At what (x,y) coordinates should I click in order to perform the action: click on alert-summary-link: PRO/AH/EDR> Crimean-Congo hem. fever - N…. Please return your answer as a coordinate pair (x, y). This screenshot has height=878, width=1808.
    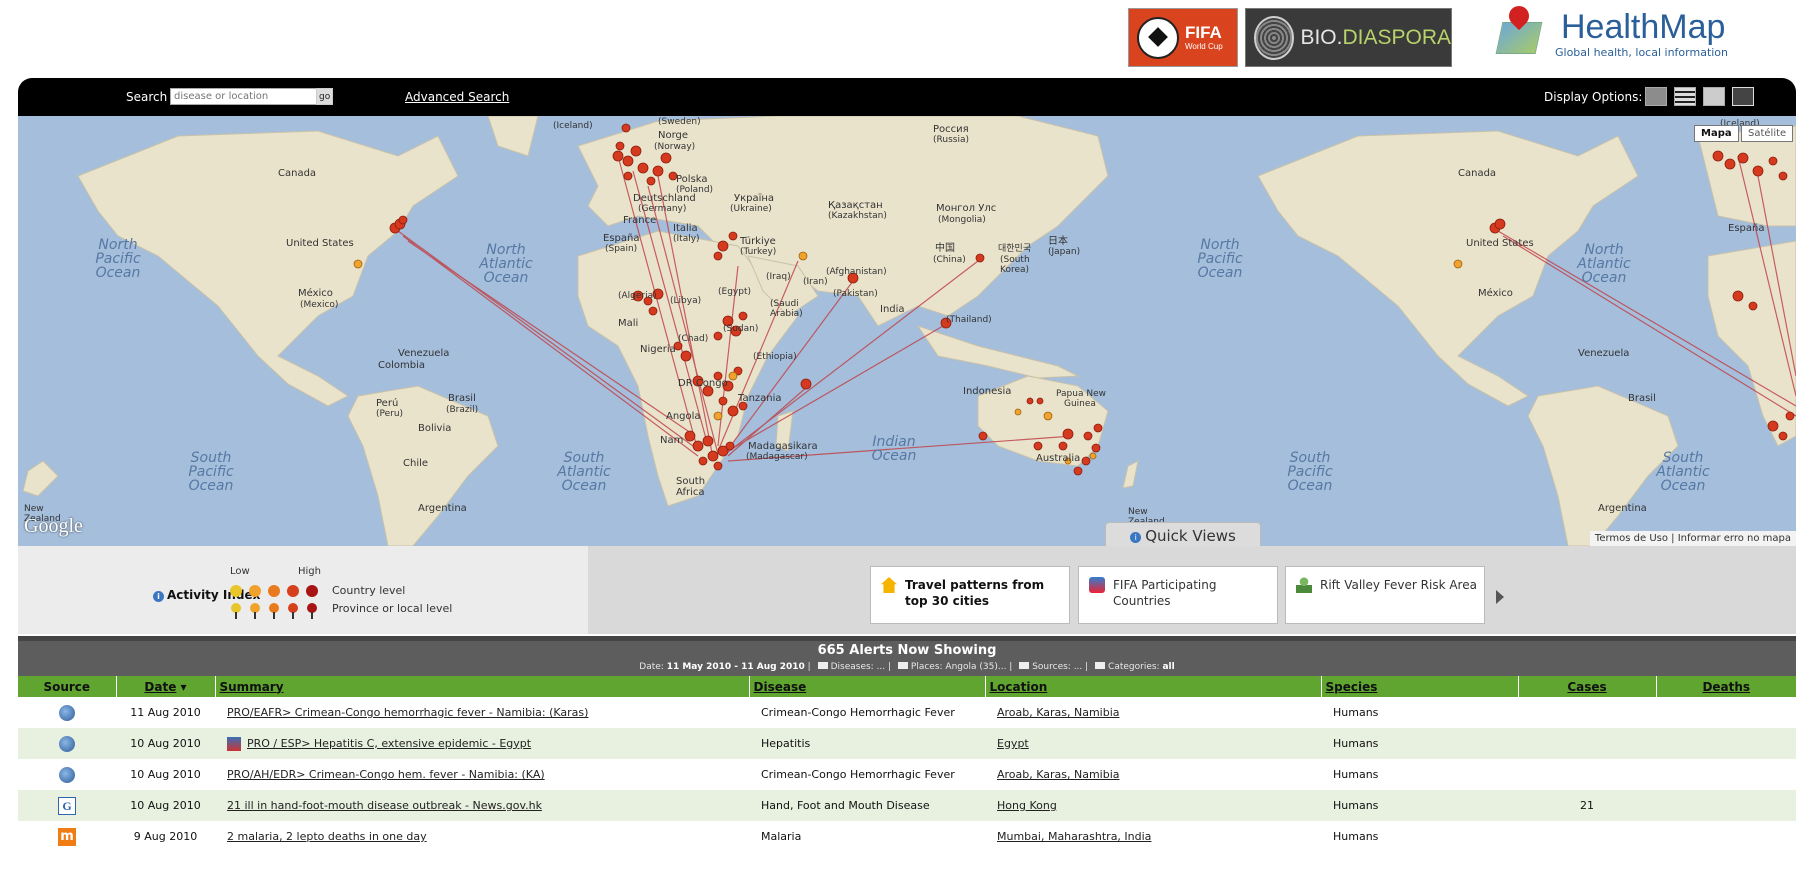
    Looking at the image, I should click on (386, 774).